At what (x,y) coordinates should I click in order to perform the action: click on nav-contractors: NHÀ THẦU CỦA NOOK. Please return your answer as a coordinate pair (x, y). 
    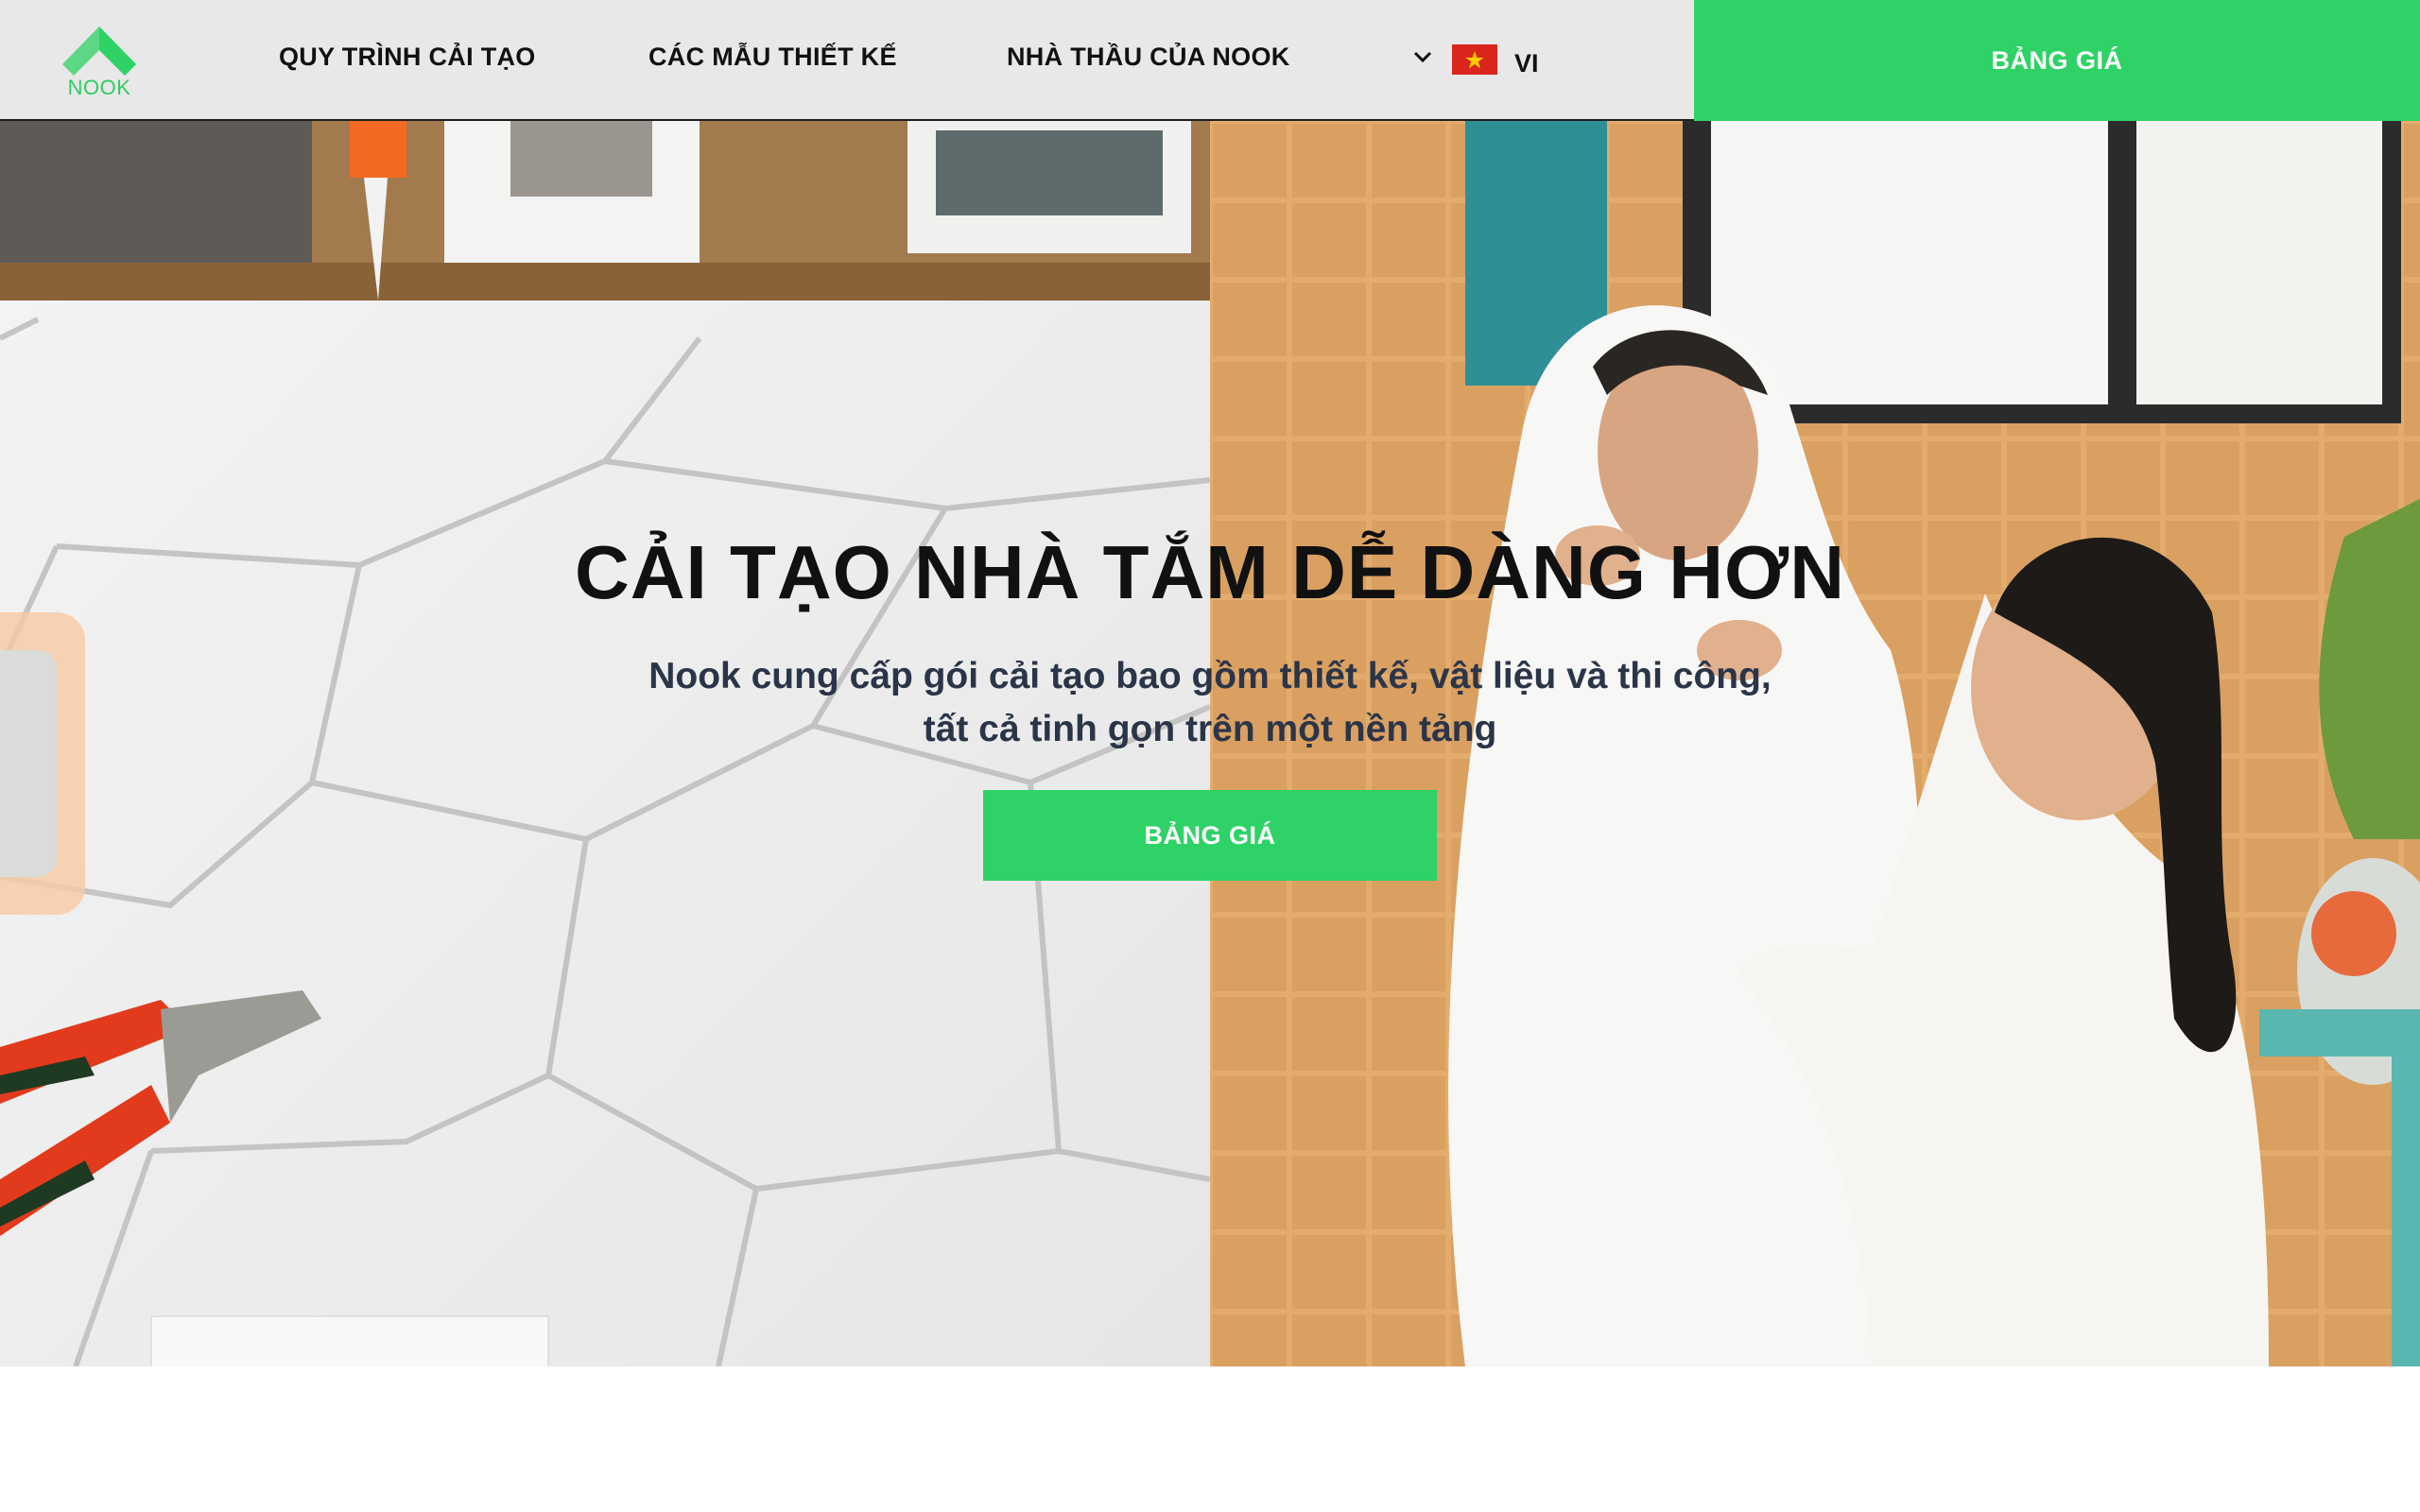
    Looking at the image, I should click on (1148, 57).